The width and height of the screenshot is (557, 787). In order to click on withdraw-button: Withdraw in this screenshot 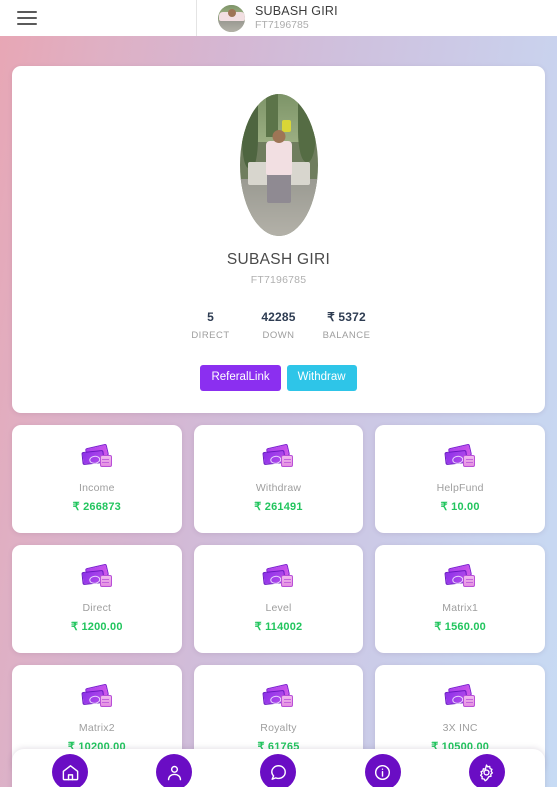, I will do `click(321, 378)`.